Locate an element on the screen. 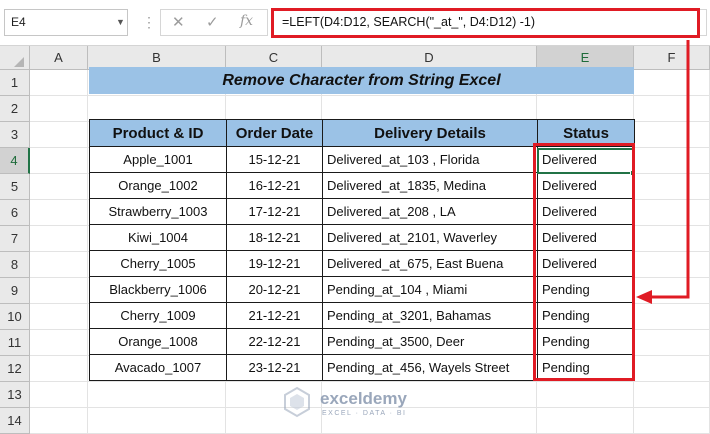 This screenshot has width=710, height=434. table-cell: 21-12-21 is located at coordinates (274, 315).